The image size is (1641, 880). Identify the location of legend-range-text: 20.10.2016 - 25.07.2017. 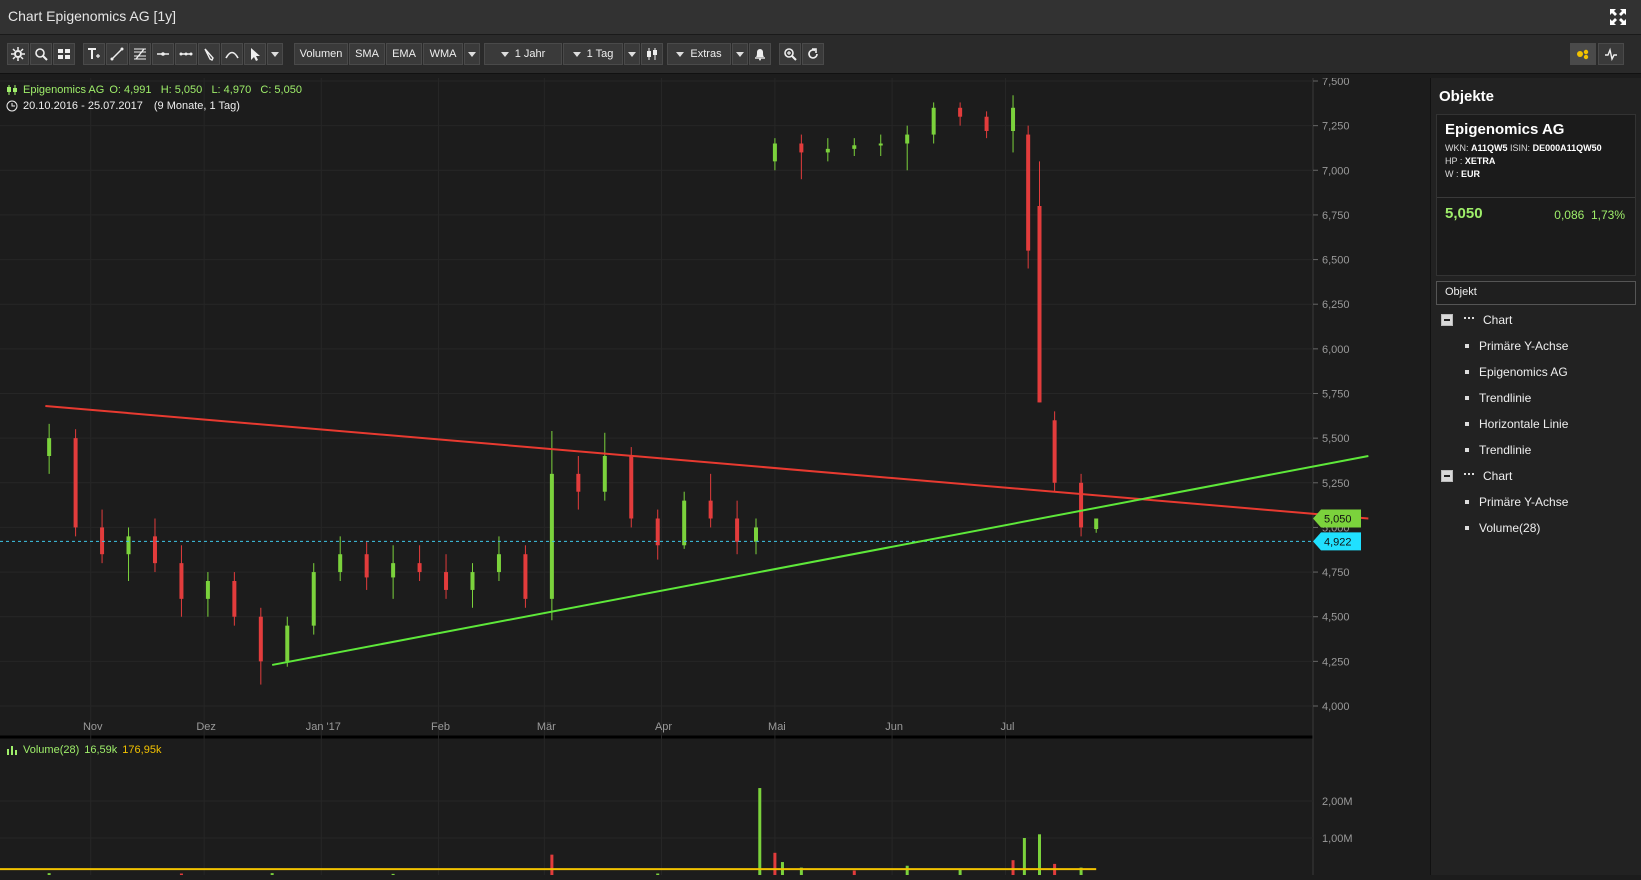
(83, 106).